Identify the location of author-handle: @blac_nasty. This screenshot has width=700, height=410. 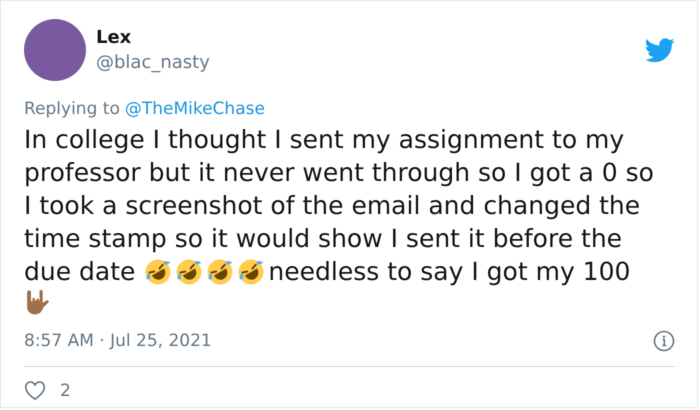
(153, 62).